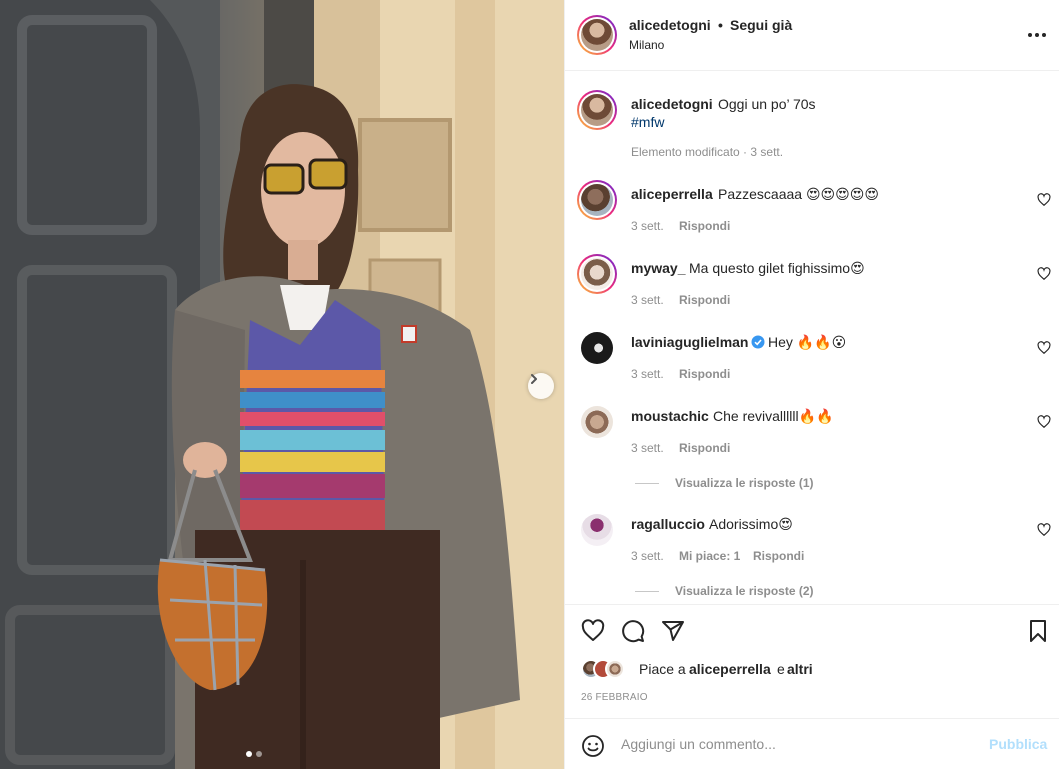 This screenshot has width=1059, height=769. I want to click on likes-conjunction: e, so click(781, 669).